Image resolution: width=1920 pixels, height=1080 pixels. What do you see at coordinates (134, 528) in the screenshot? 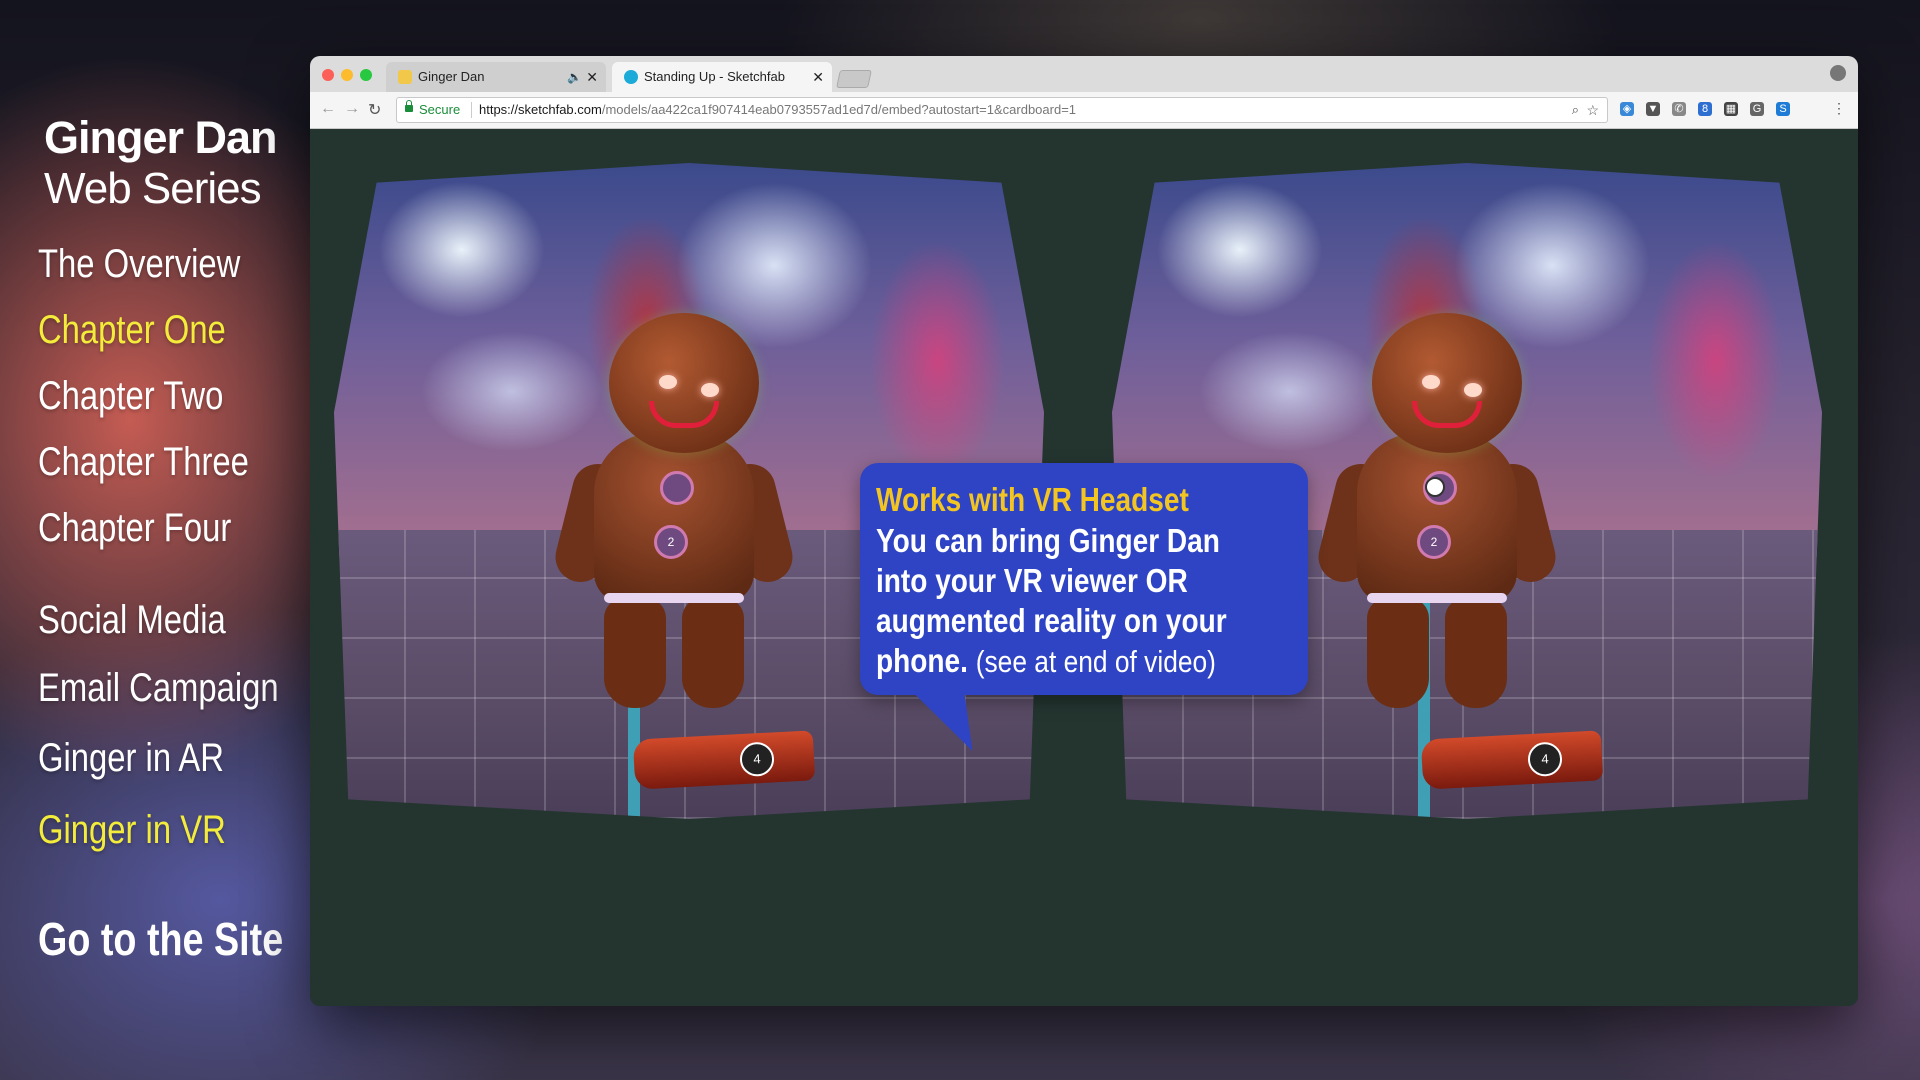
I see `nav-item-chapter-four: Chapter Four` at bounding box center [134, 528].